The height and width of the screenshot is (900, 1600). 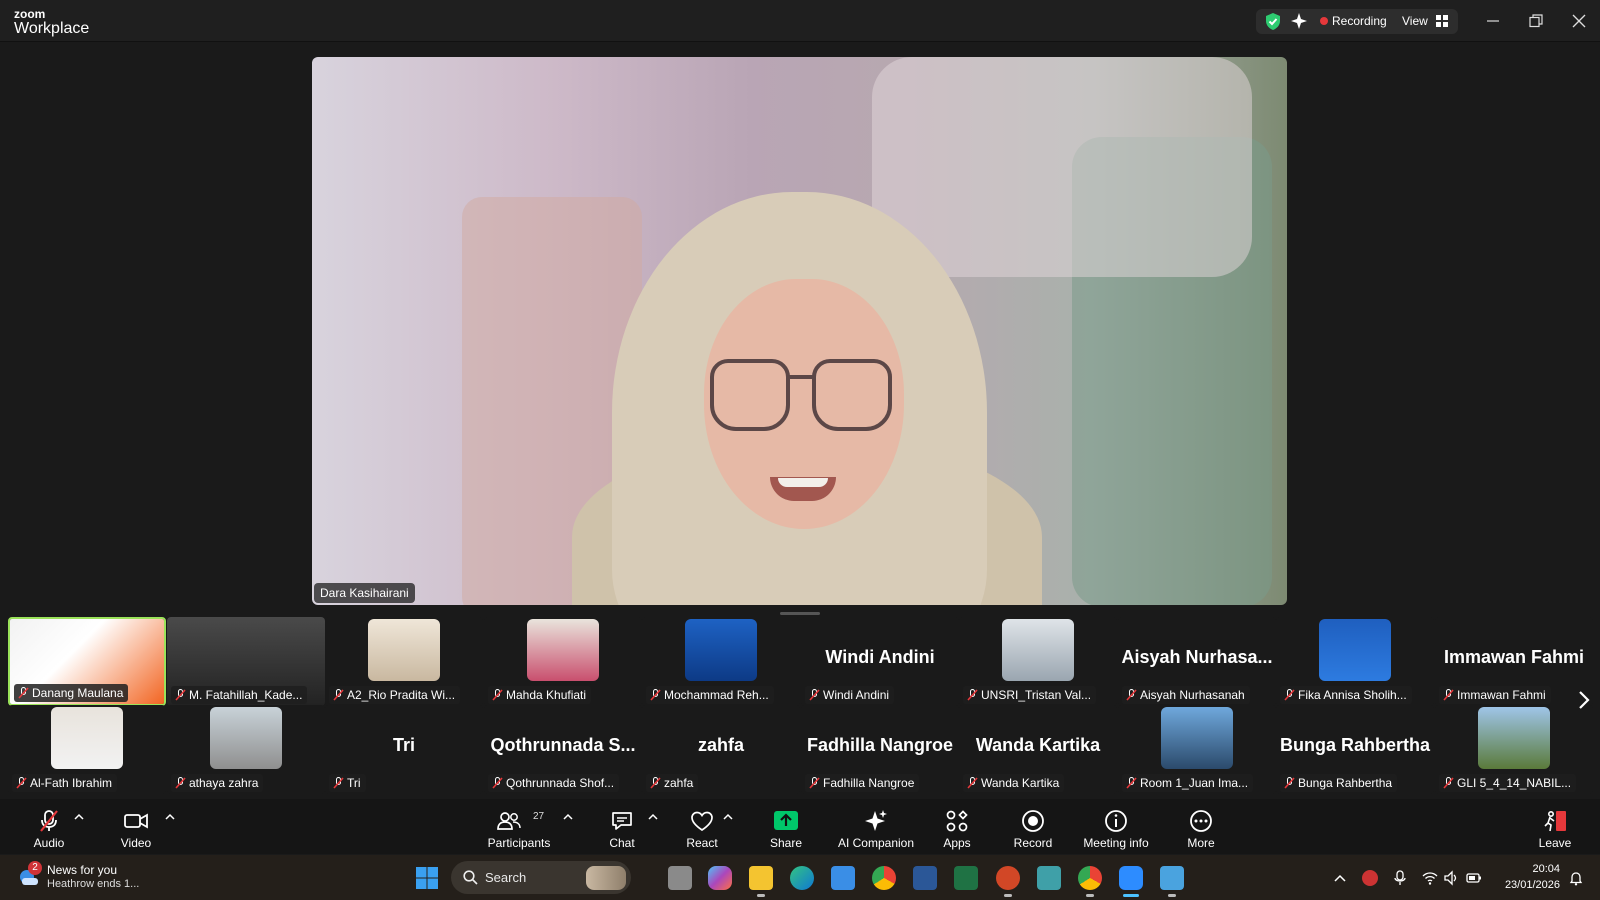 I want to click on chat-button: Chat, so click(x=622, y=826).